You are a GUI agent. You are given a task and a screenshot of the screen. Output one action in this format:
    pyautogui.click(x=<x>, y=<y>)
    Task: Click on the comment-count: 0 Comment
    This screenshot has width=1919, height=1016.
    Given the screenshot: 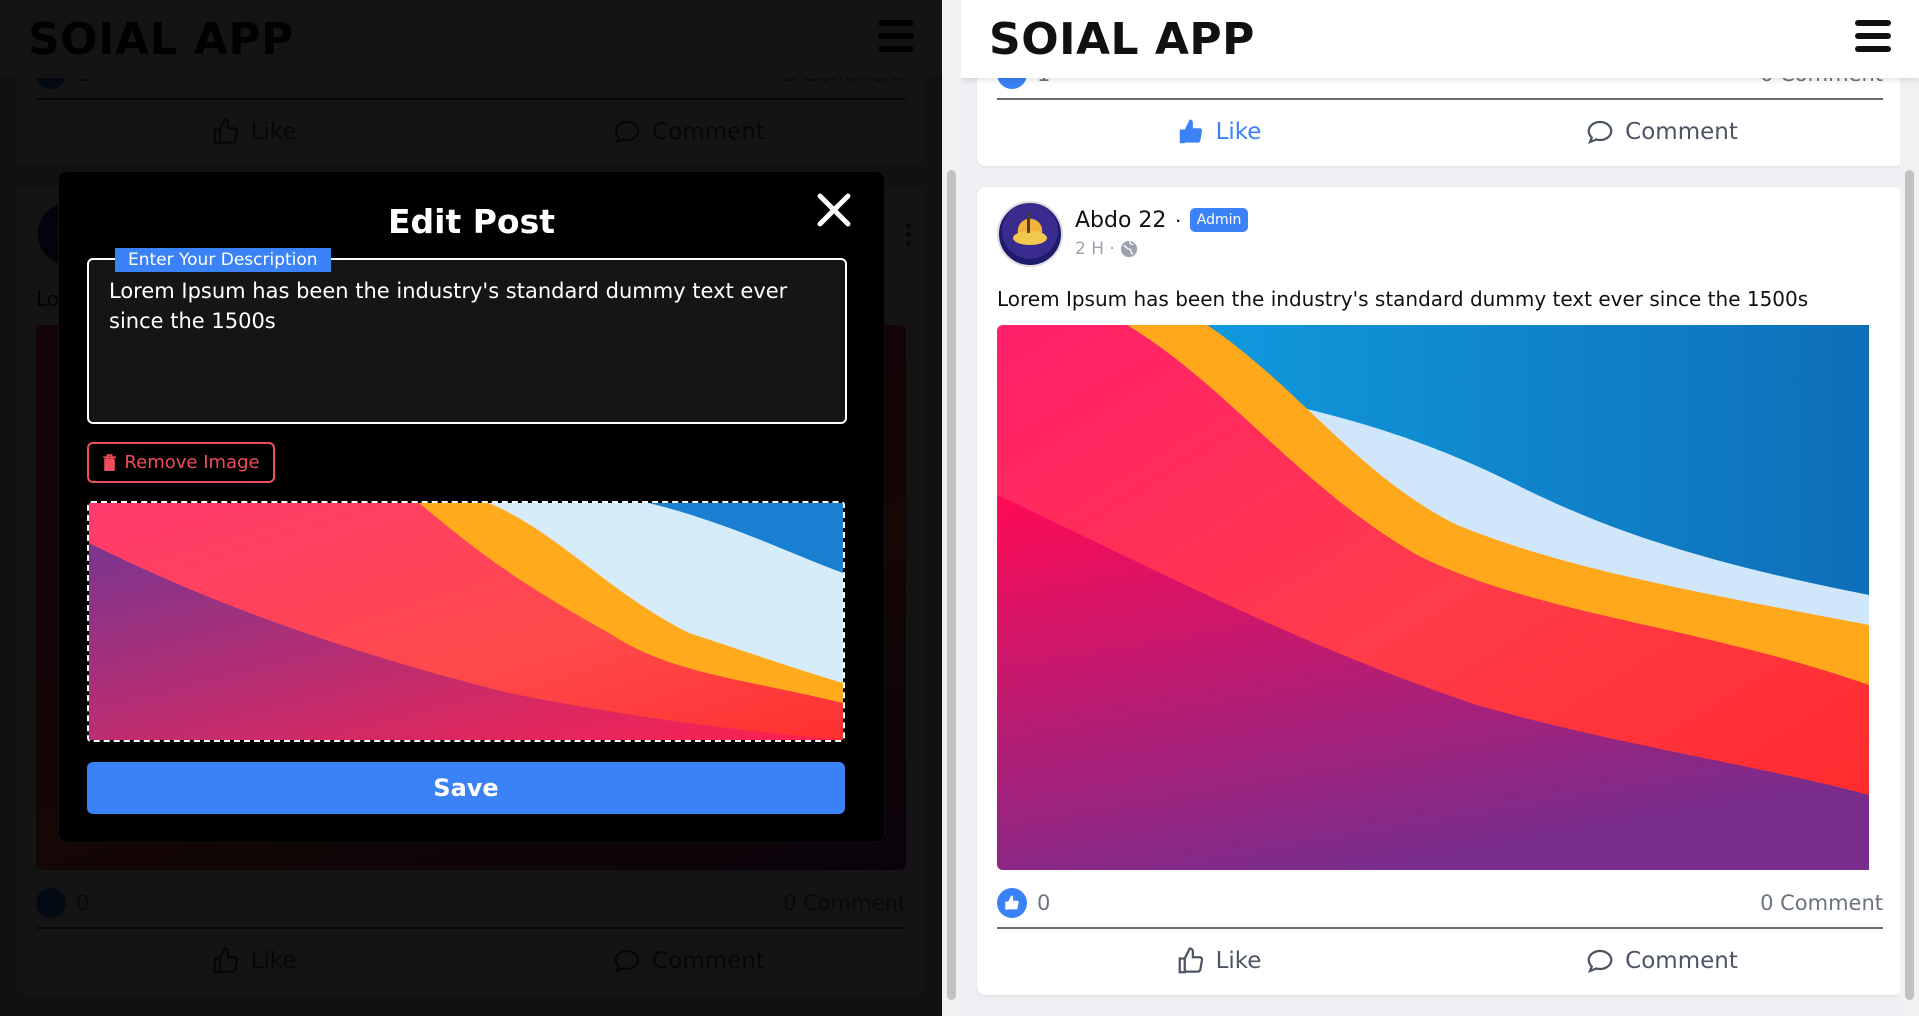 What is the action you would take?
    pyautogui.click(x=1821, y=903)
    